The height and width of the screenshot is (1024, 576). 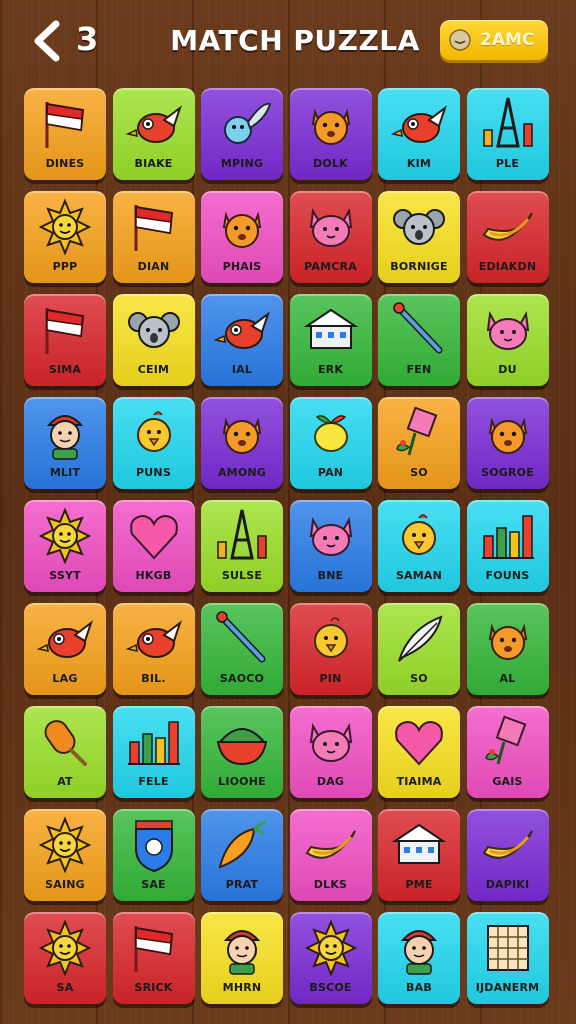 I want to click on puzzle-tile: PRAT, so click(x=242, y=855).